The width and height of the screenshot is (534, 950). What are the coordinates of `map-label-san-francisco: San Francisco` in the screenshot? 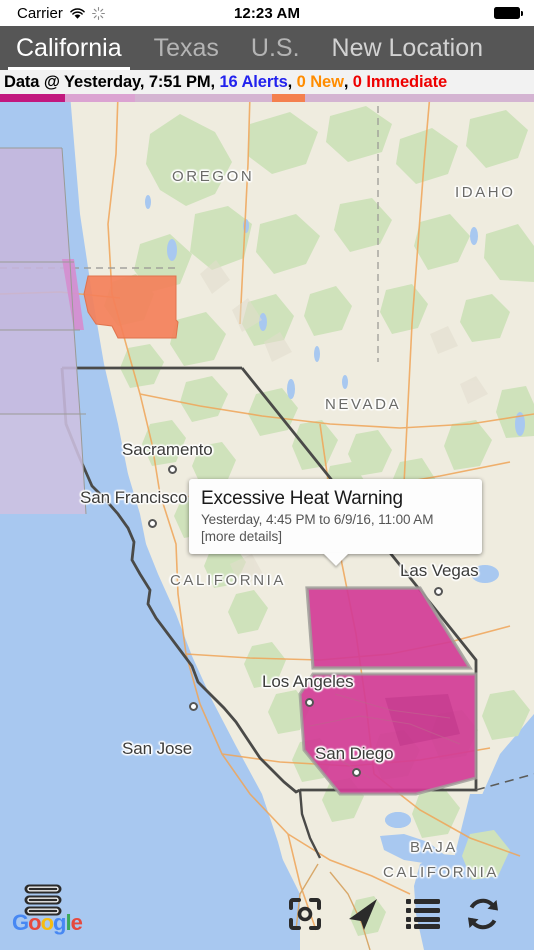 It's located at (134, 497).